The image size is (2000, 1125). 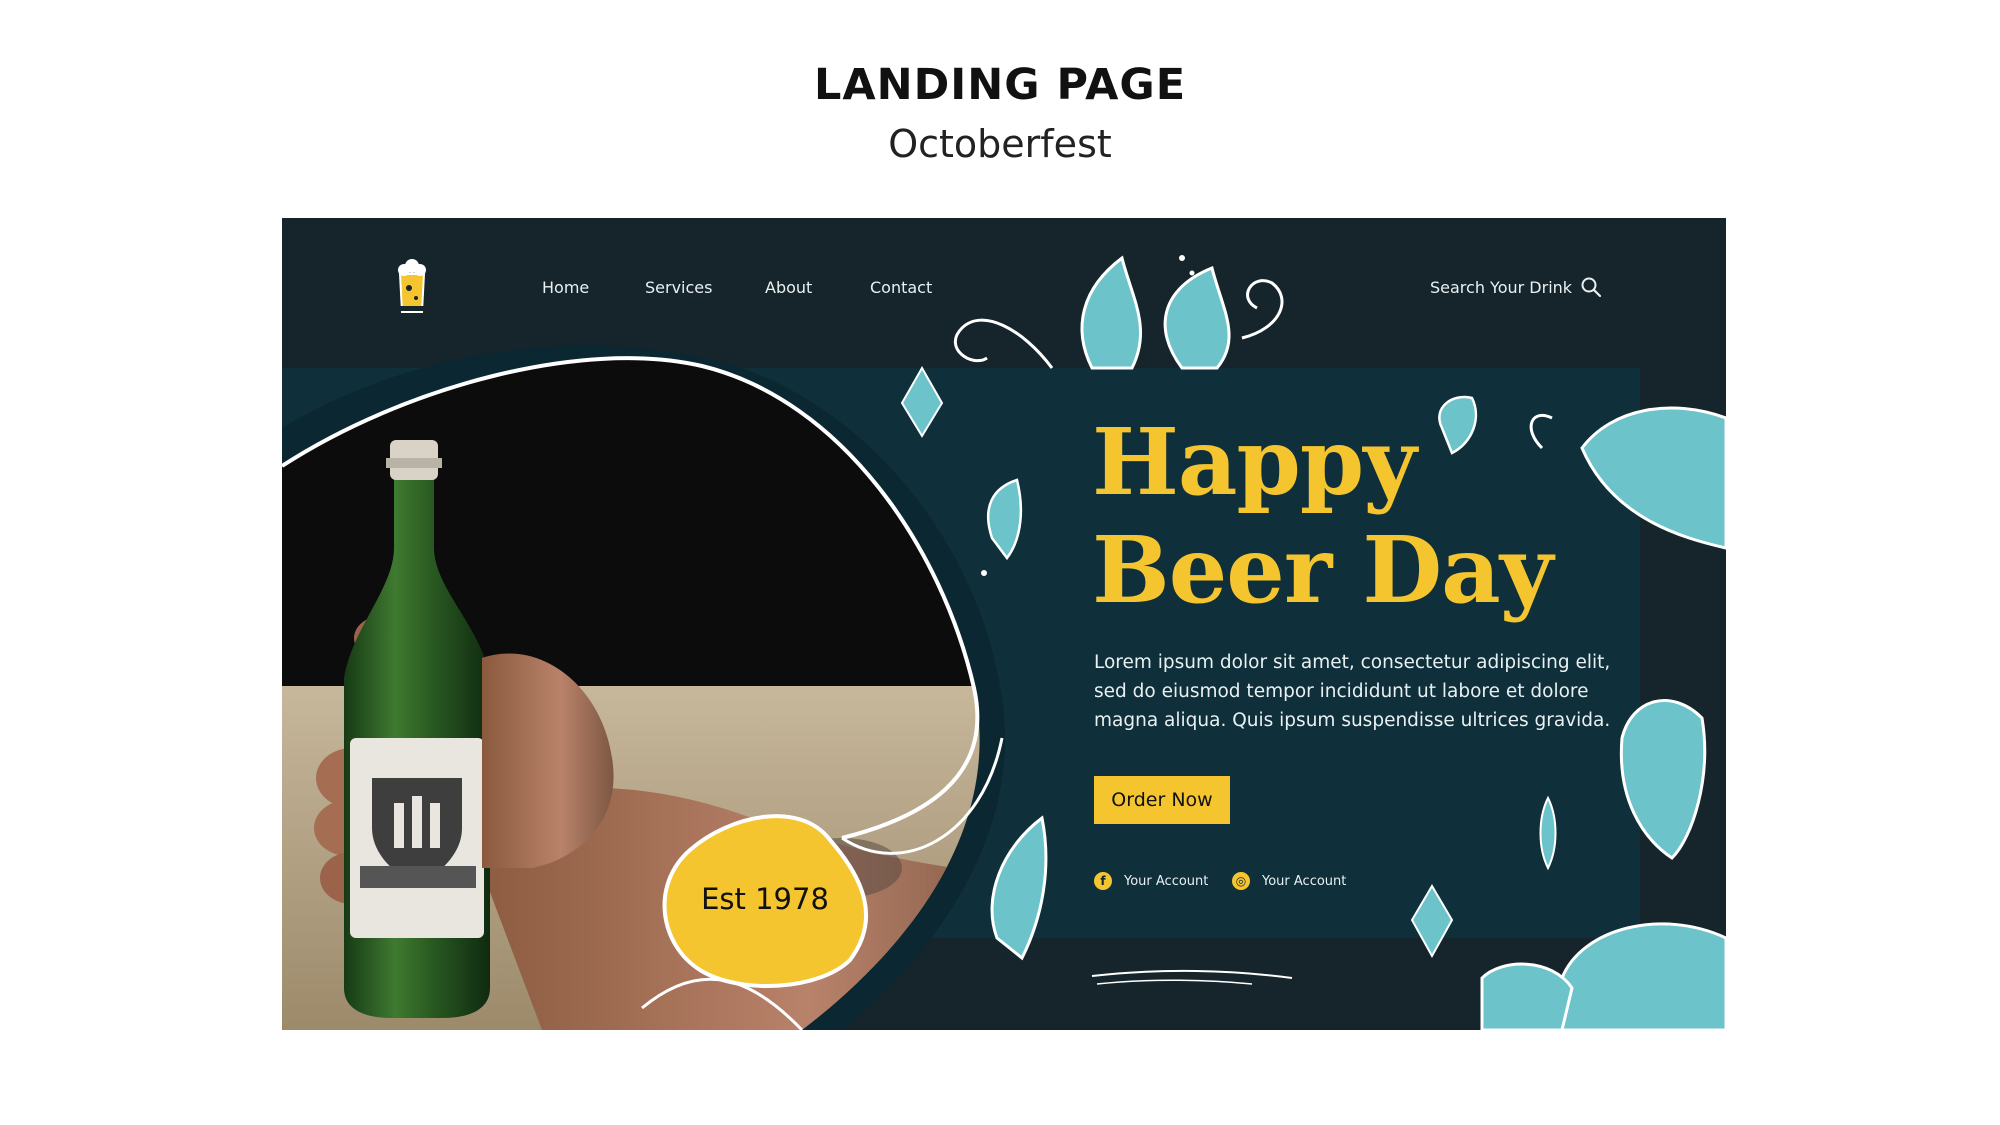 I want to click on social-instagram-label: Your Account, so click(x=1304, y=881).